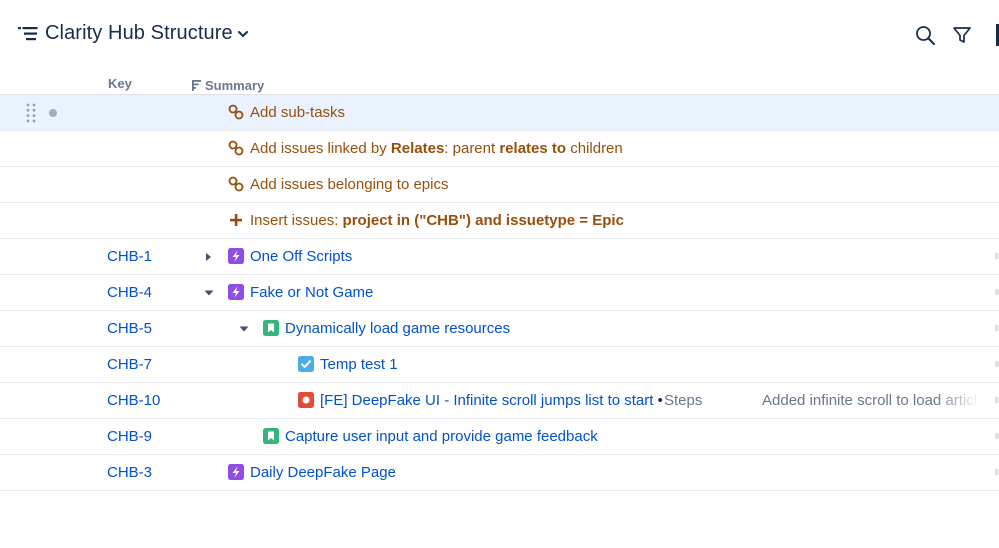  What do you see at coordinates (499, 365) in the screenshot?
I see `issue-row: CHB-7 Temp test 1` at bounding box center [499, 365].